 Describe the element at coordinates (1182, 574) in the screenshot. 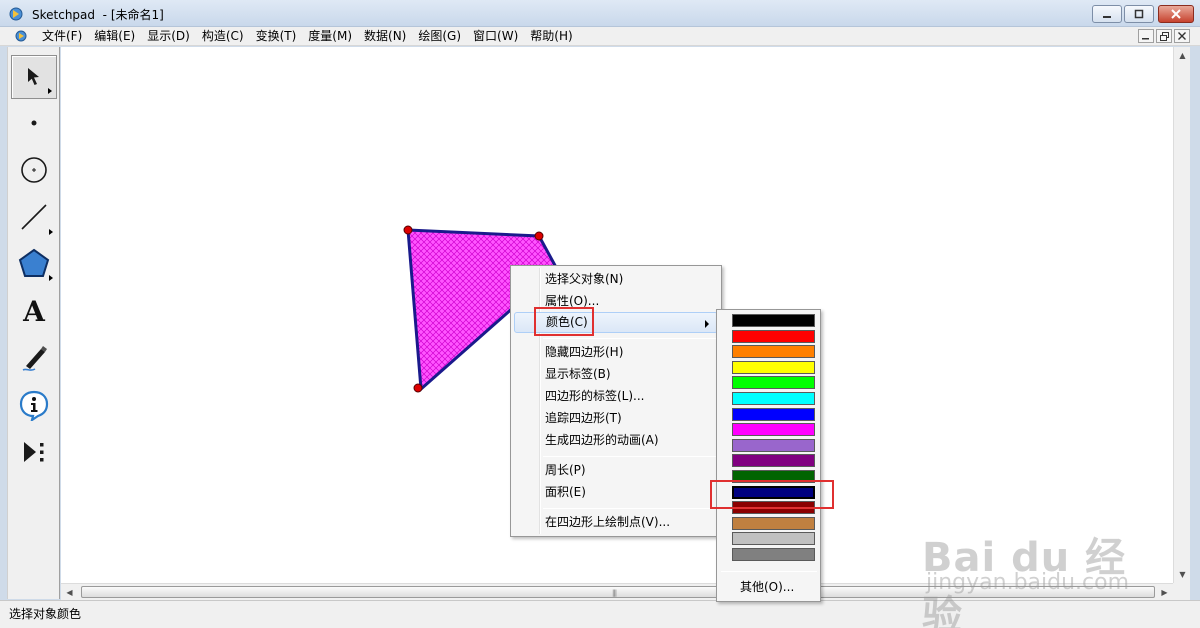

I see `scroll-down-arrow-icon: ▼` at that location.